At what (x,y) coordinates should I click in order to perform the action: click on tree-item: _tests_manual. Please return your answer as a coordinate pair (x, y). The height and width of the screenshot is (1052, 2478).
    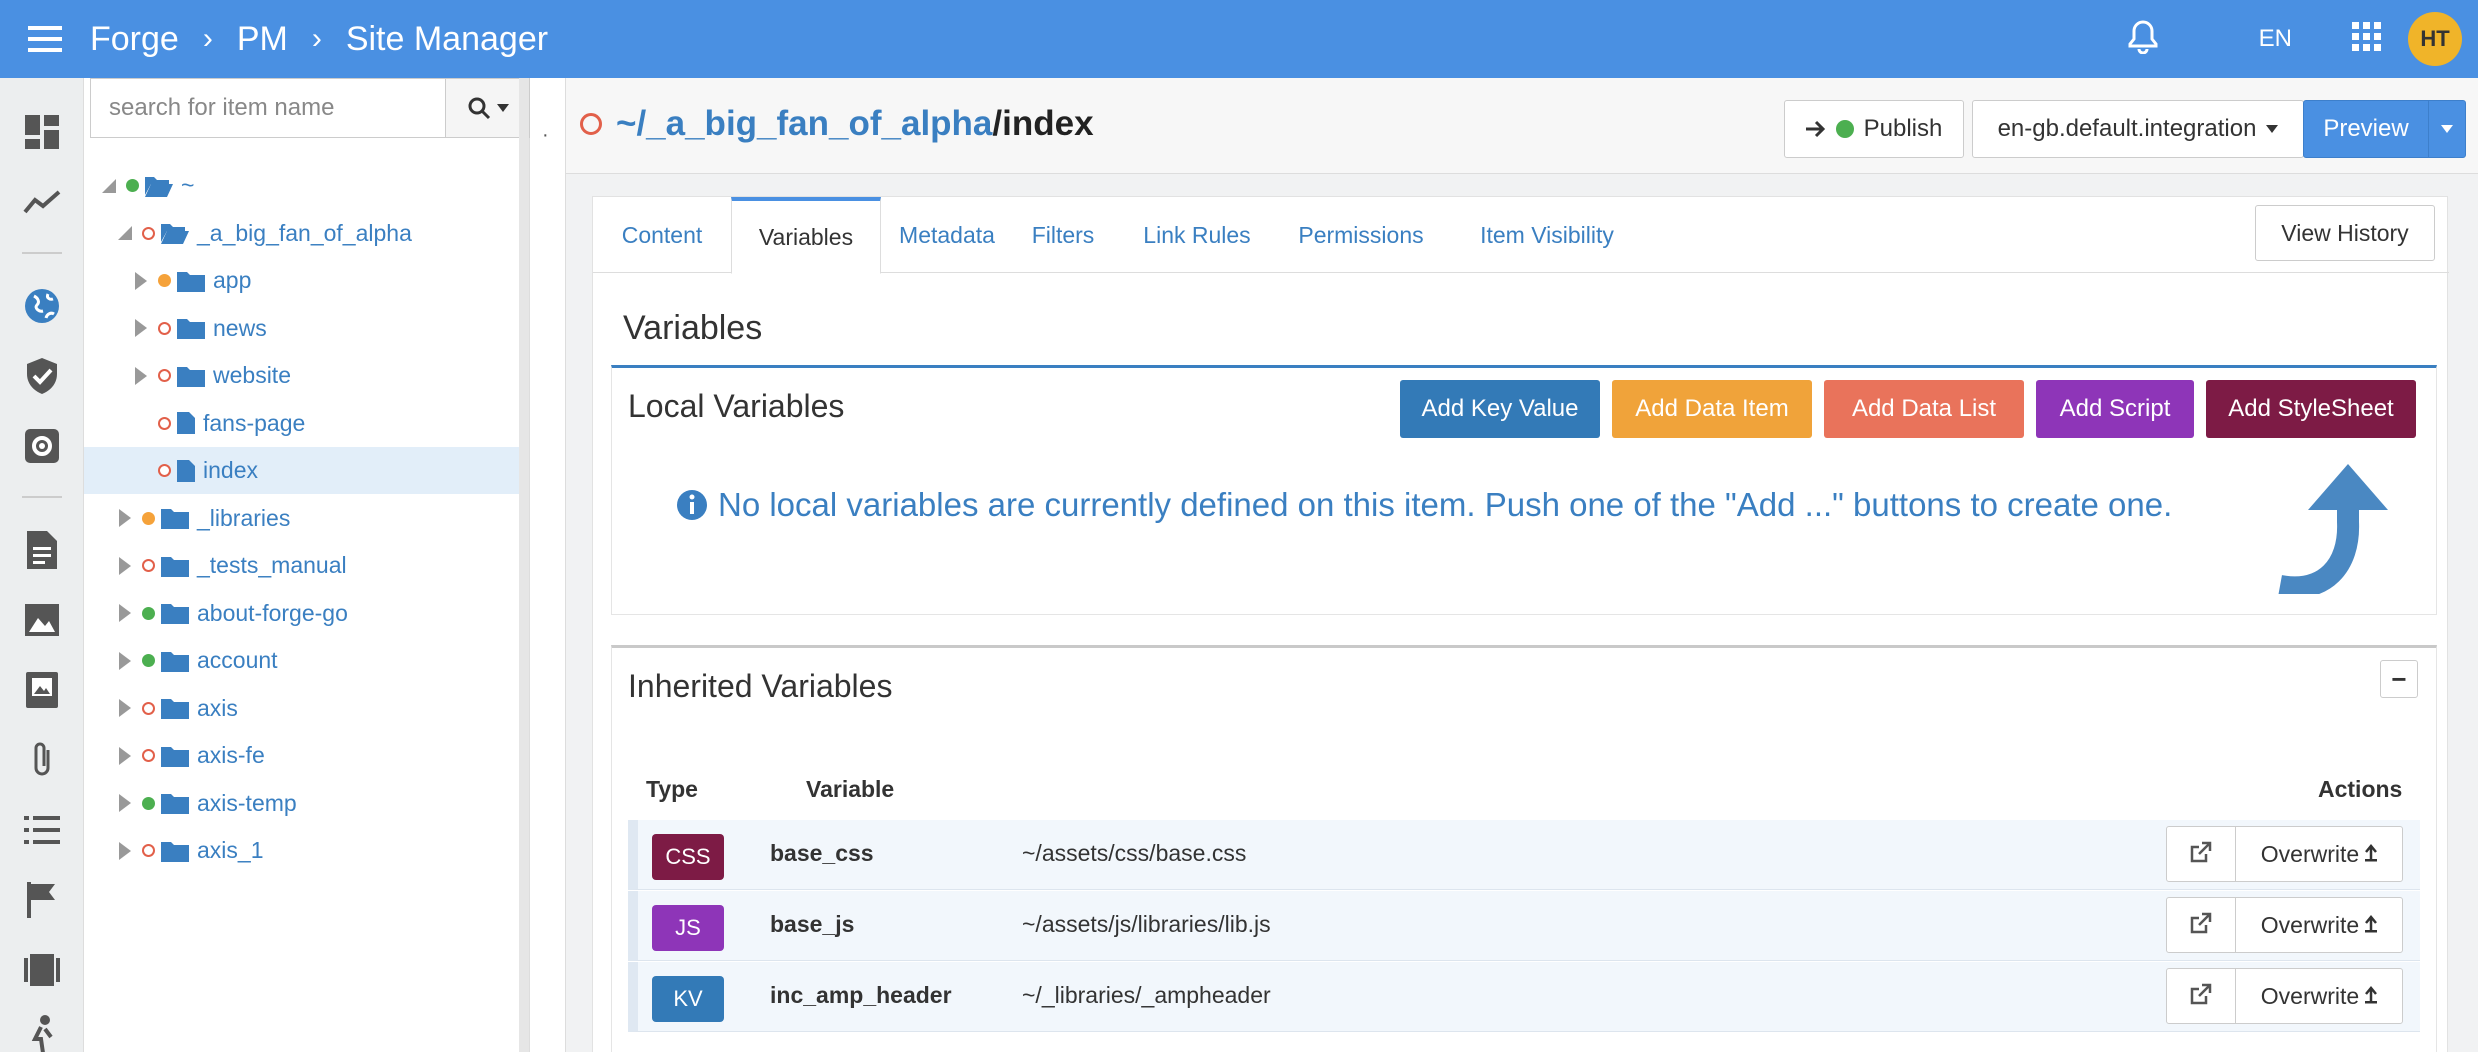
    Looking at the image, I should click on (302, 565).